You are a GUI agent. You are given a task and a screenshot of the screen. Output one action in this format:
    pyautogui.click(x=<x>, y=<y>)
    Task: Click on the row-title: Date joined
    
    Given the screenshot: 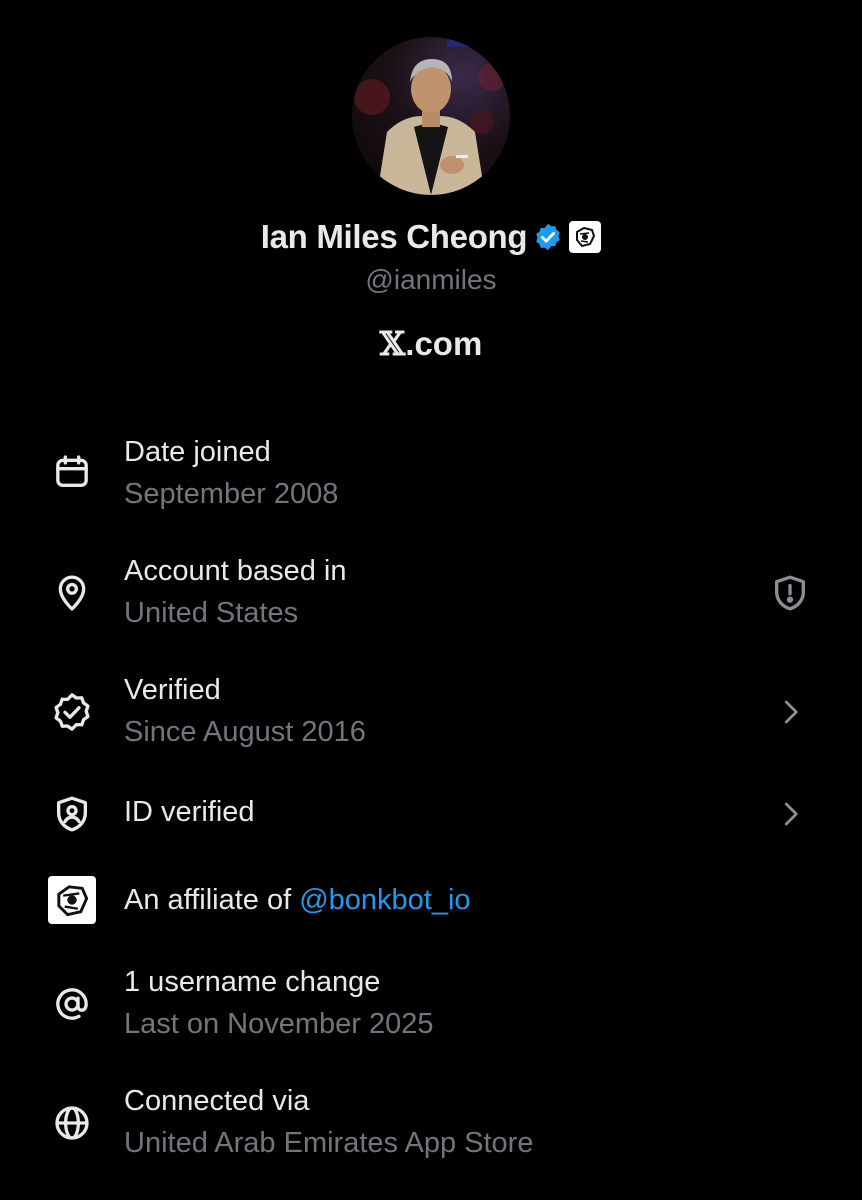 What is the action you would take?
    pyautogui.click(x=197, y=452)
    